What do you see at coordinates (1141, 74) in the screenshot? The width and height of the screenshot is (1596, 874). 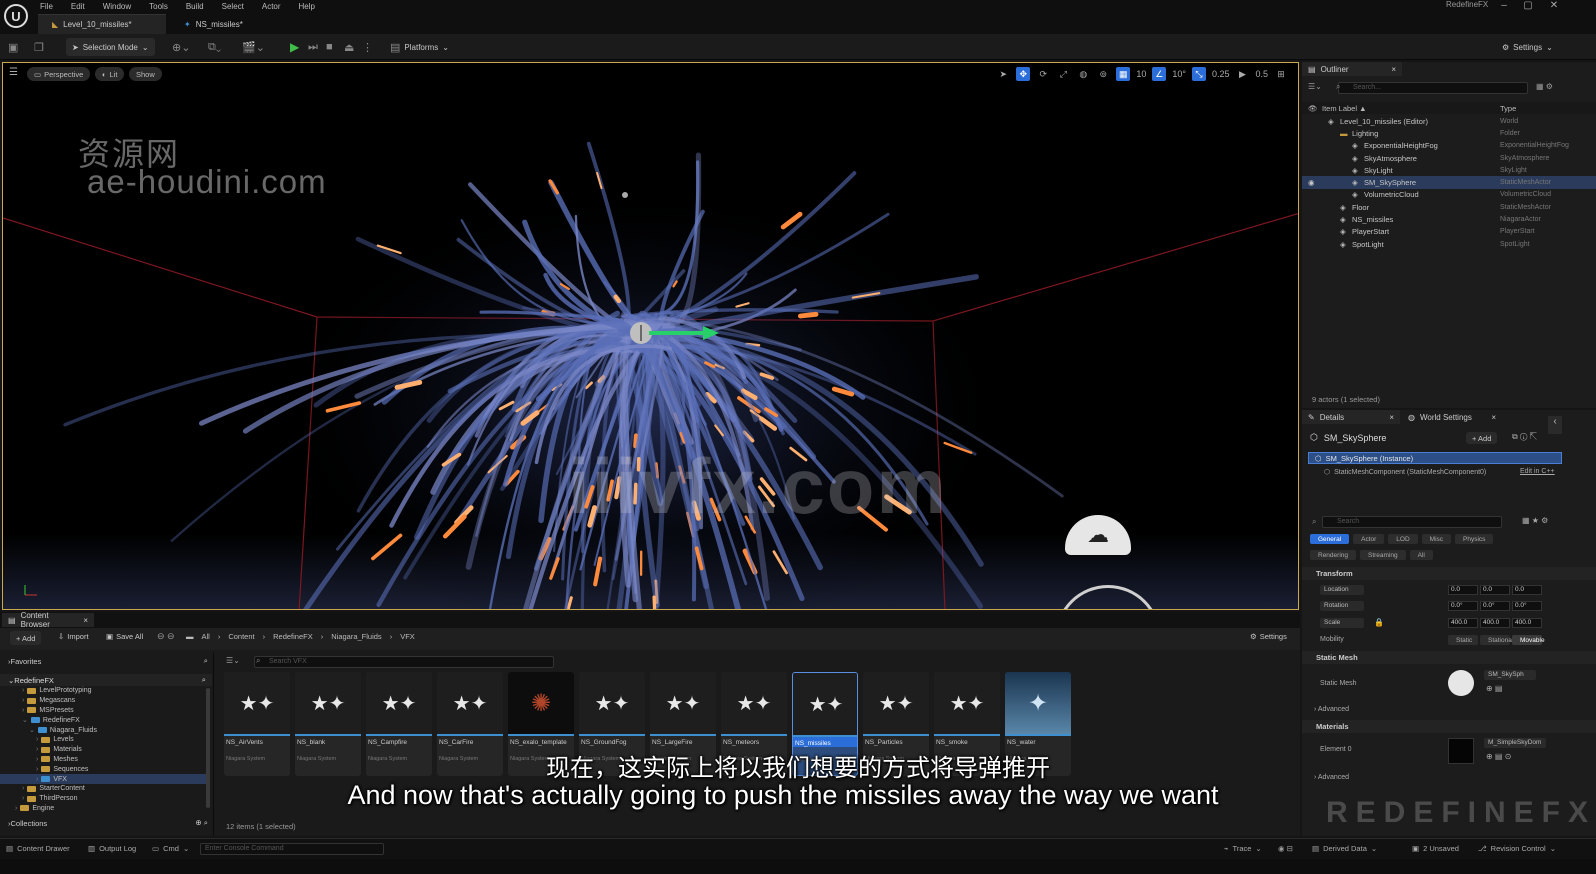 I see `grid-snap-value: 10` at bounding box center [1141, 74].